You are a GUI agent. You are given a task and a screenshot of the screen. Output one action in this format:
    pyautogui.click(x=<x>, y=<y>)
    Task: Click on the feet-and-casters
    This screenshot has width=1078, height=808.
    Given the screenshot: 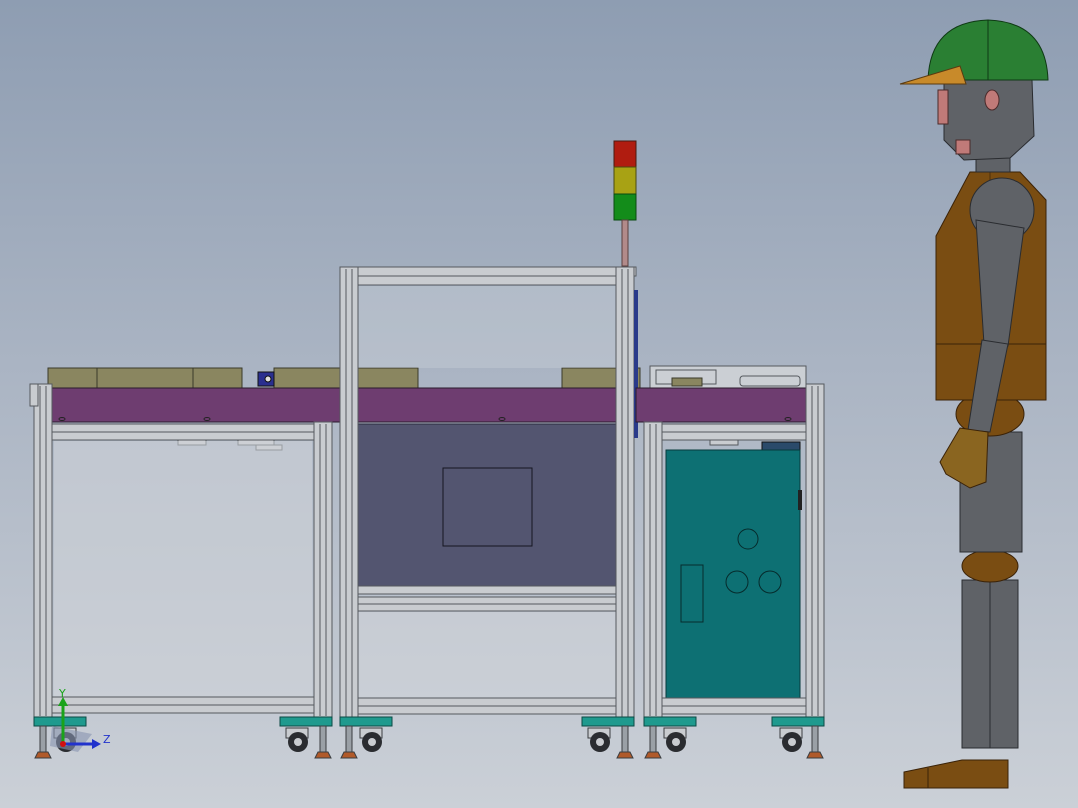 What is the action you would take?
    pyautogui.click(x=429, y=737)
    